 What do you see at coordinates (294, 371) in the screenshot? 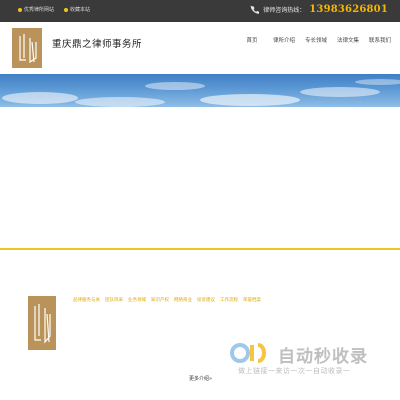
I see `watermark-subtitle: 做上链接一来访一次一自动收录一` at bounding box center [294, 371].